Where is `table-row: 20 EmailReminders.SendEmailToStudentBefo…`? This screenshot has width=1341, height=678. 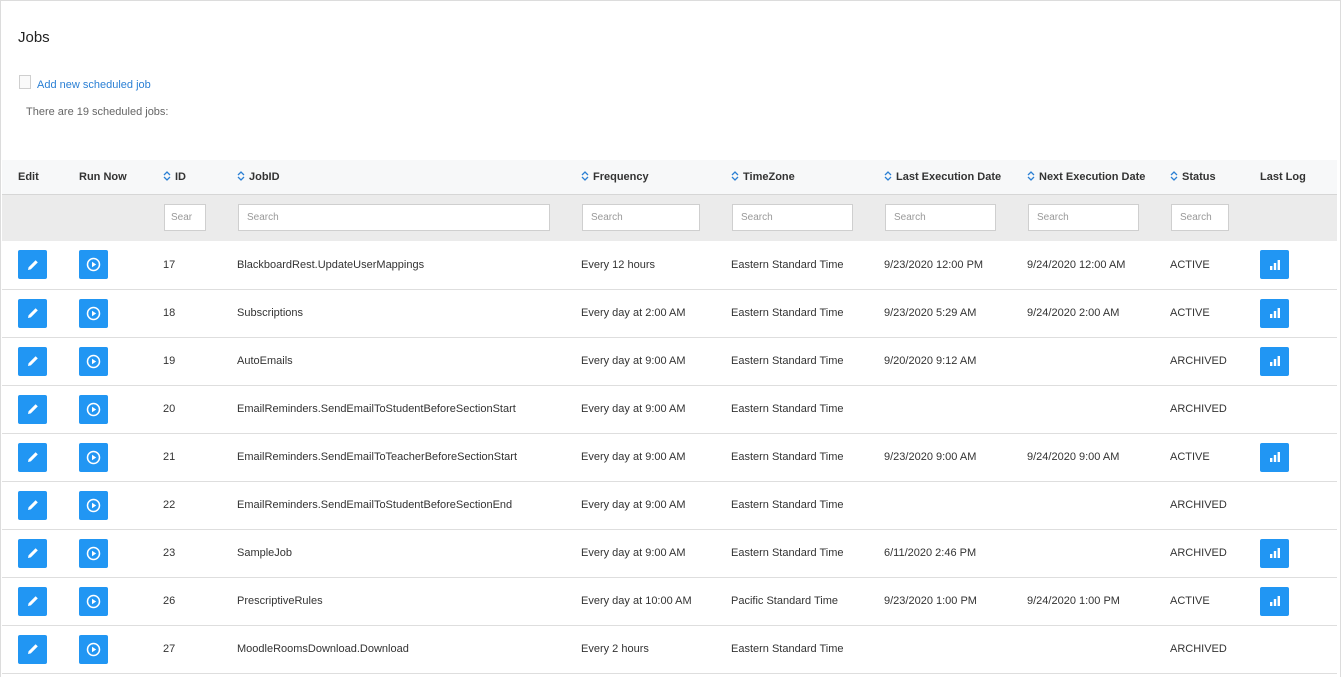
table-row: 20 EmailReminders.SendEmailToStudentBefo… is located at coordinates (669, 409).